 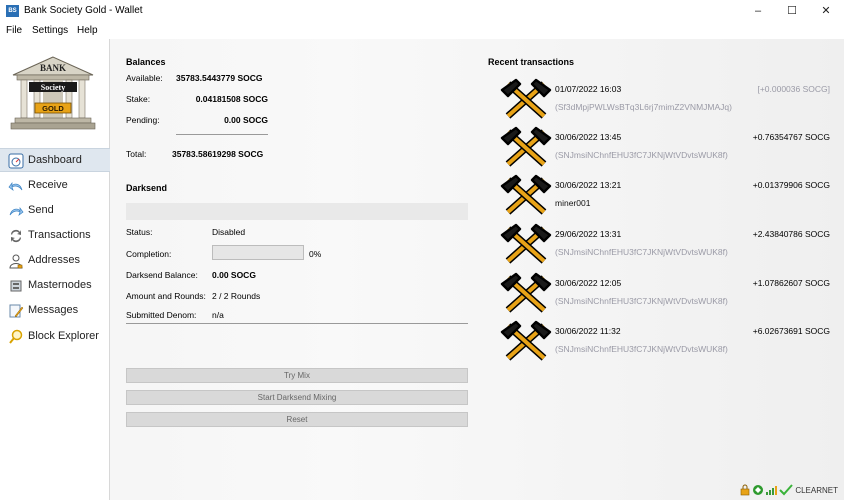 What do you see at coordinates (50, 30) in the screenshot?
I see `menu-settings: Settings` at bounding box center [50, 30].